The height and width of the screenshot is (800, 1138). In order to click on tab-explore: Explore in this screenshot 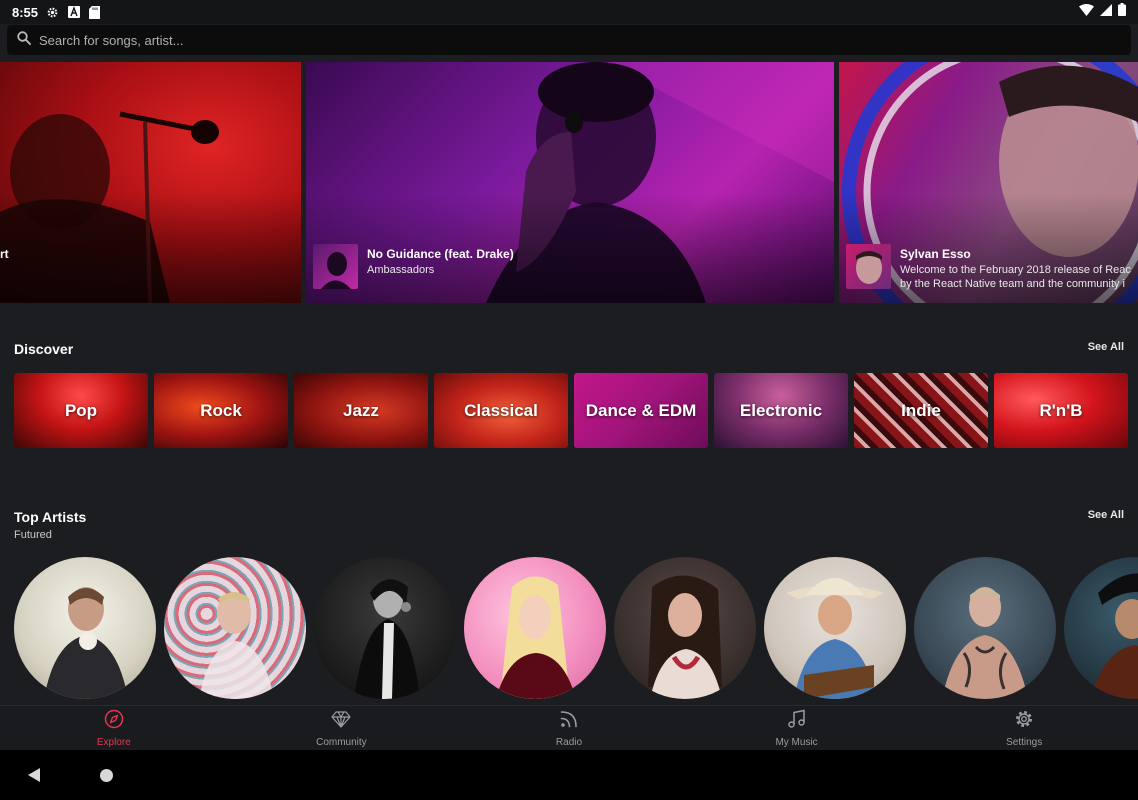, I will do `click(114, 728)`.